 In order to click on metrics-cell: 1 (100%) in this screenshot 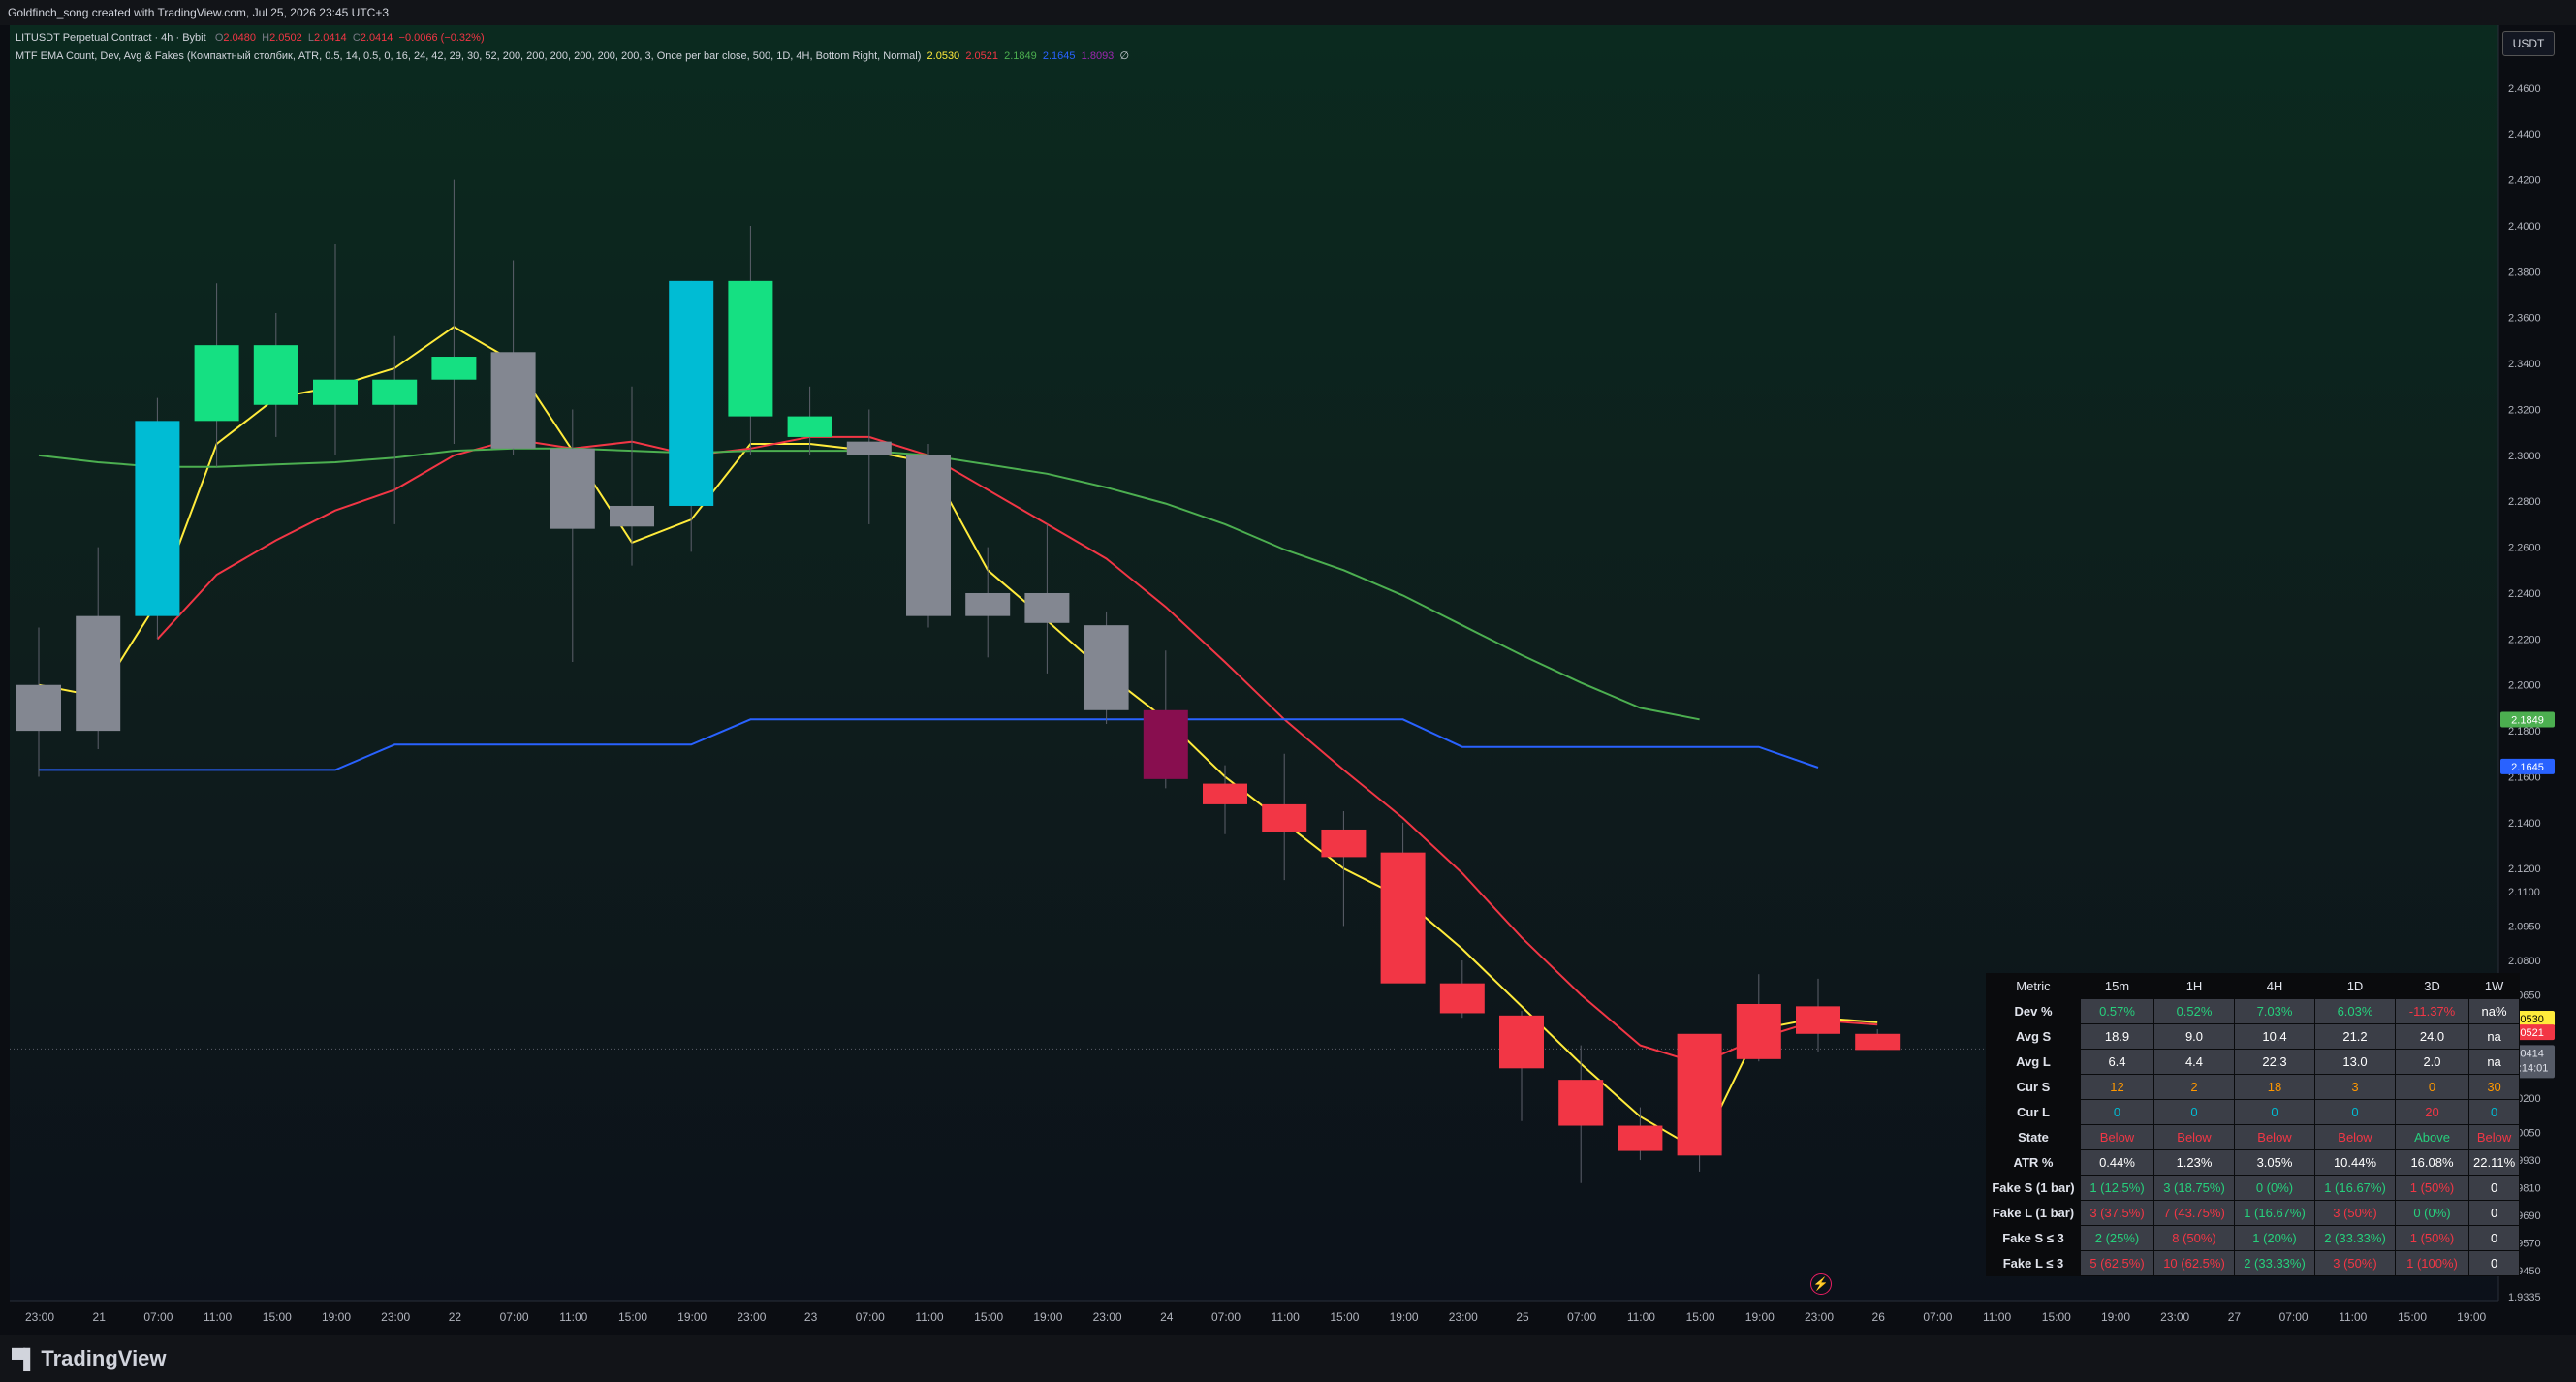, I will do `click(2432, 1263)`.